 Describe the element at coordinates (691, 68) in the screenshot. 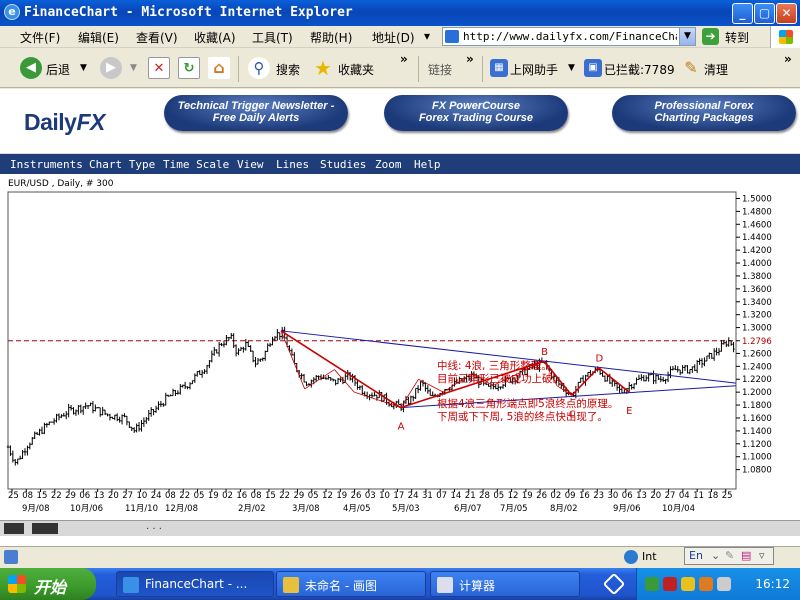

I see `broom-icon: ✎` at that location.